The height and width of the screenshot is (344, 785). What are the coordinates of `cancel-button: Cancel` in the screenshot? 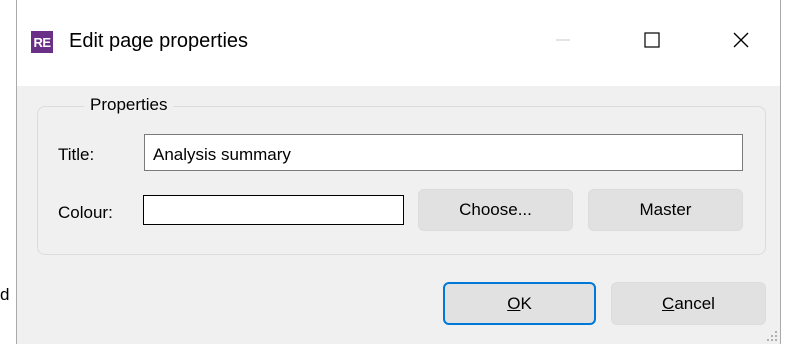 It's located at (688, 303).